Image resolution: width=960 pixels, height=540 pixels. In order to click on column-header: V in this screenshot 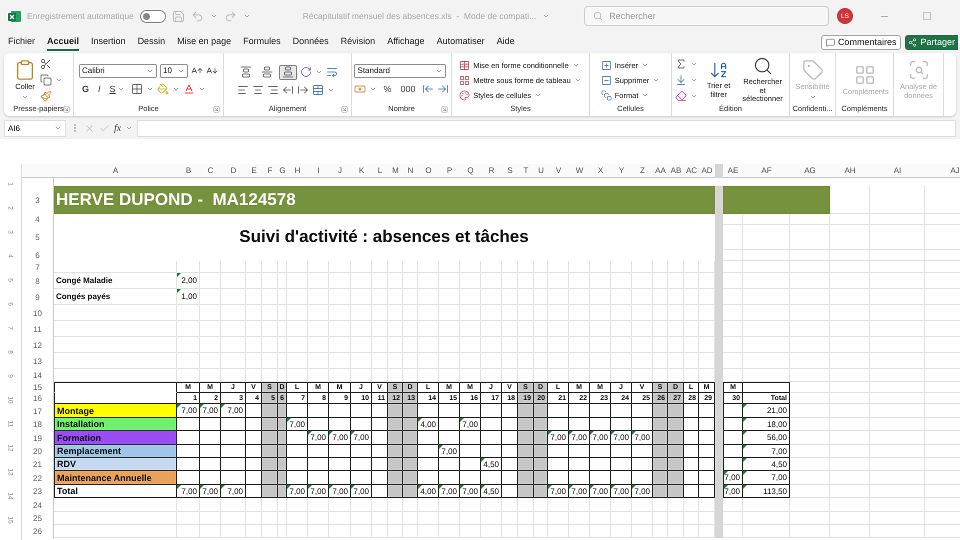, I will do `click(558, 171)`.